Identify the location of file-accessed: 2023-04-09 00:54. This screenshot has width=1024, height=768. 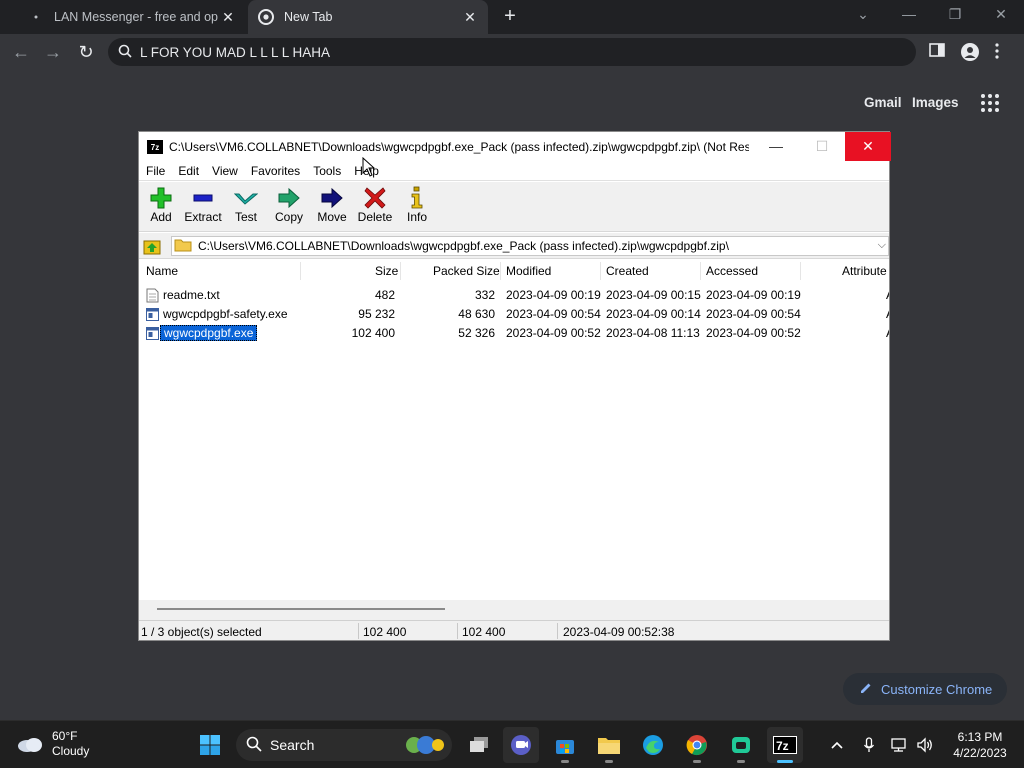
(753, 314).